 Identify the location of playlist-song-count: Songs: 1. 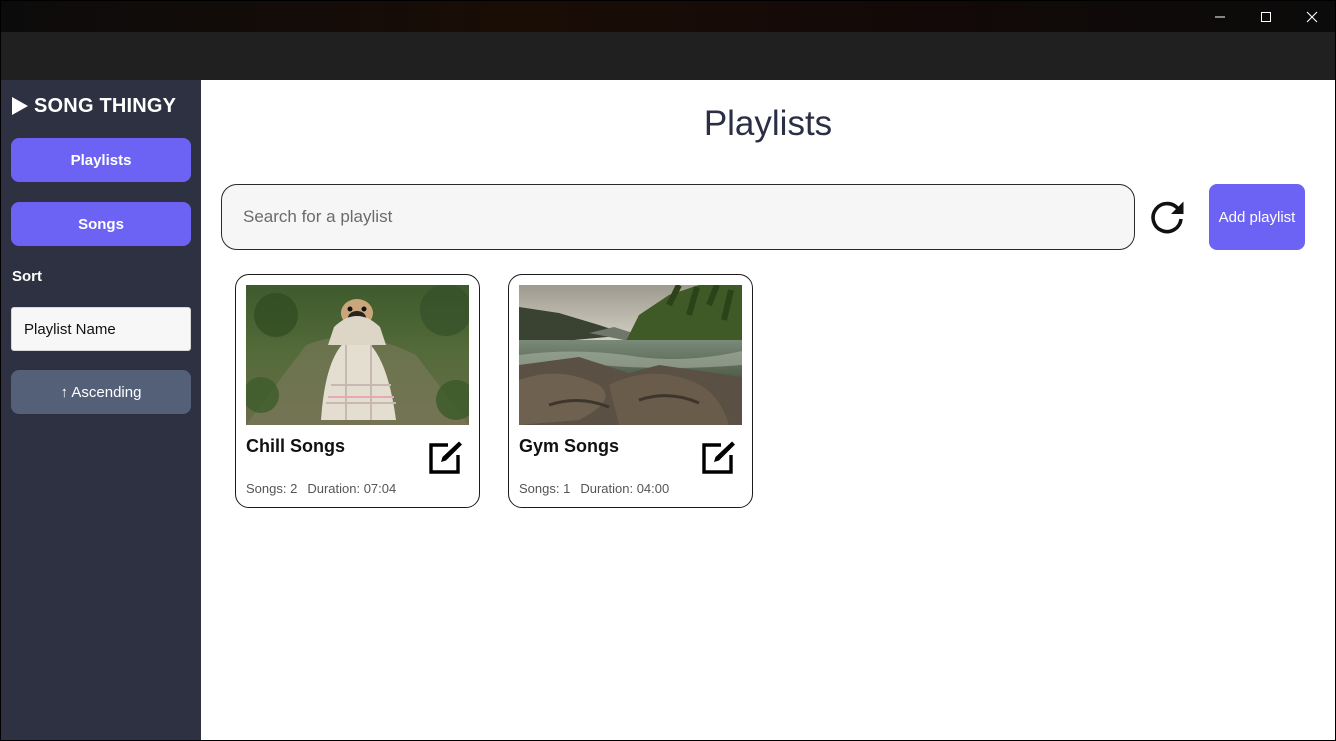
(545, 488).